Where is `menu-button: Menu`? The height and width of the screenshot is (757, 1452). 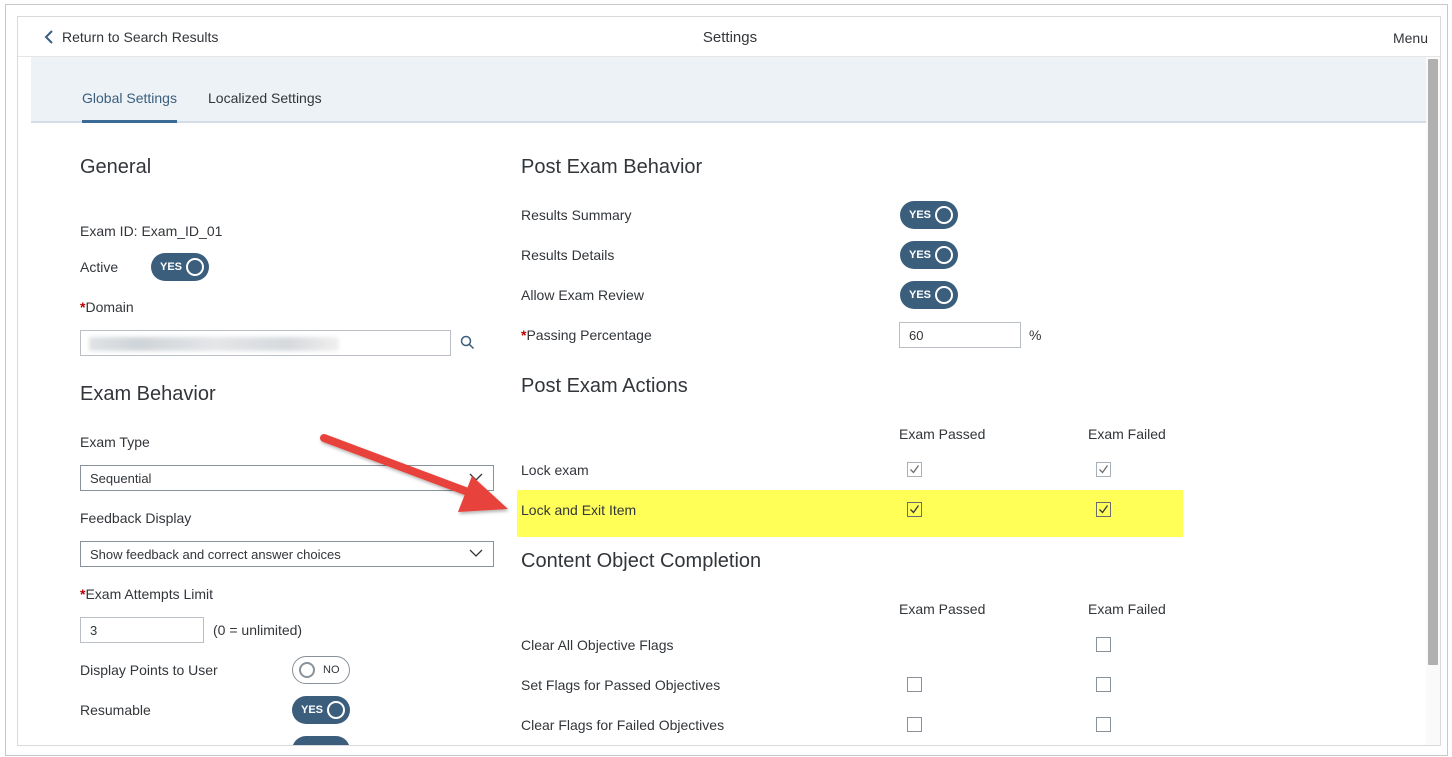 menu-button: Menu is located at coordinates (1410, 38).